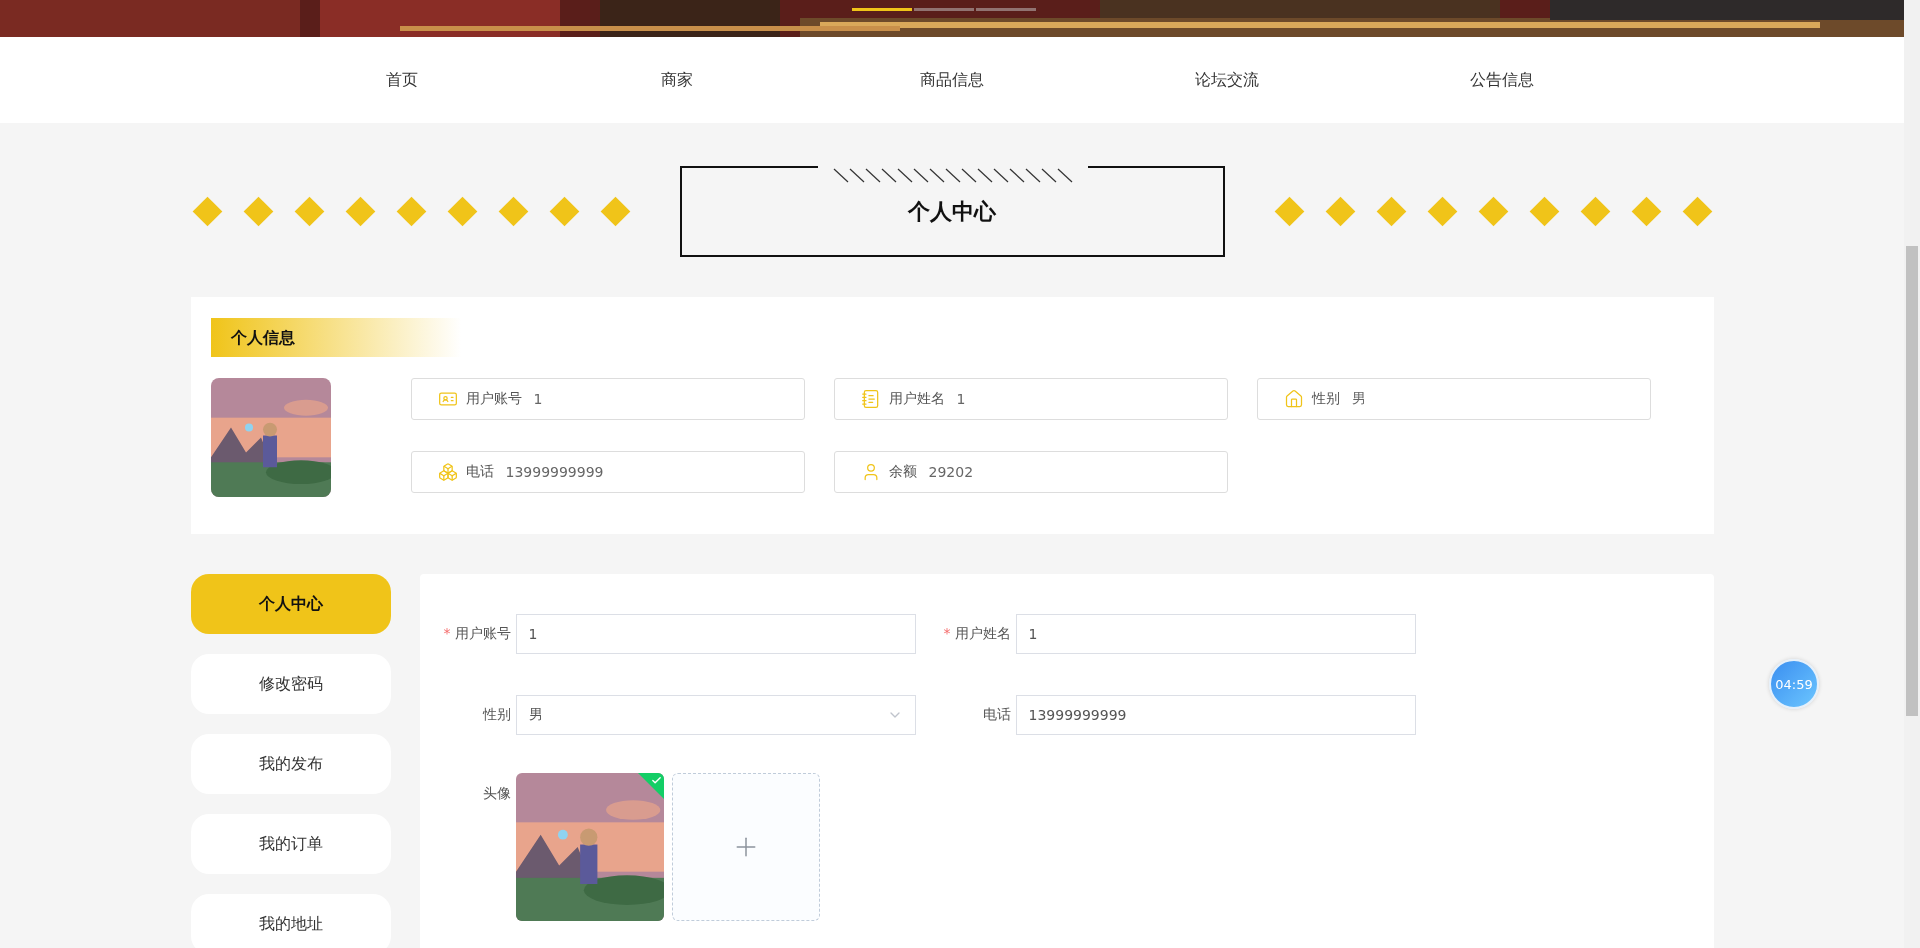  Describe the element at coordinates (677, 80) in the screenshot. I see `nav-link: 商家` at that location.